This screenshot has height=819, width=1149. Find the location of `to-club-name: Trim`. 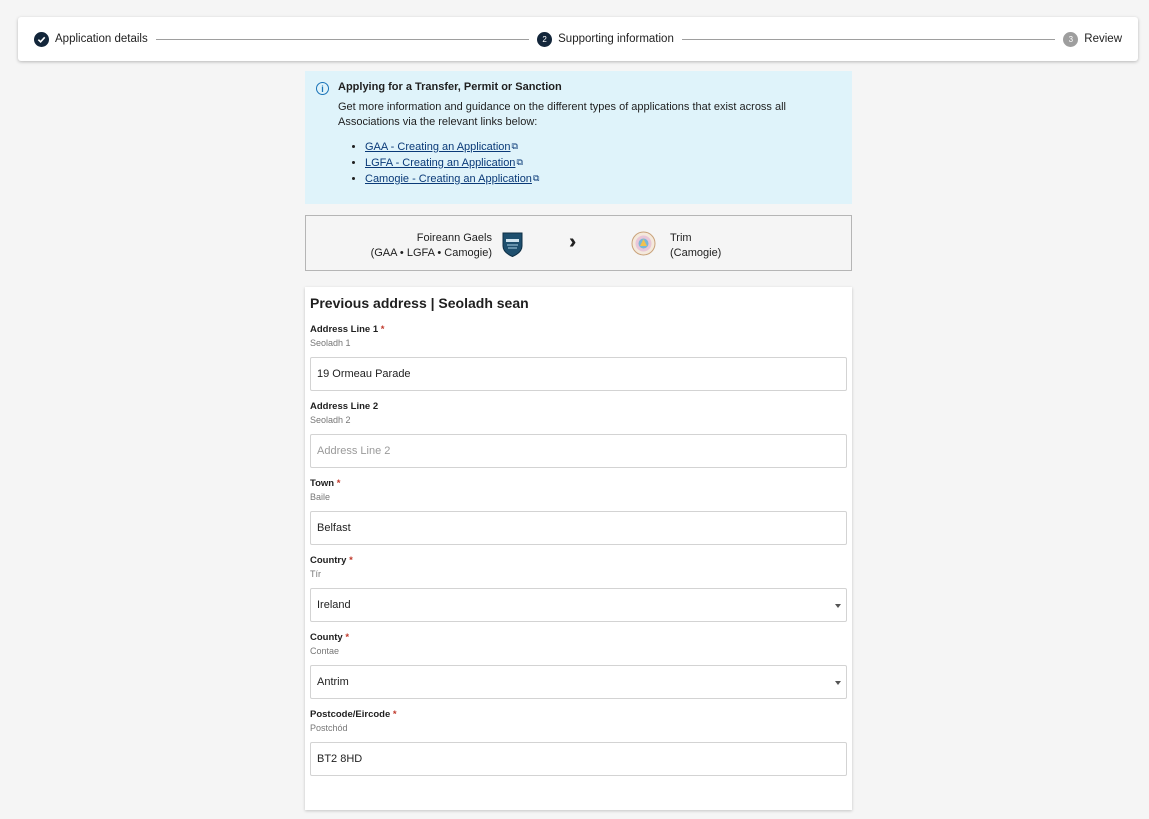

to-club-name: Trim is located at coordinates (695, 238).